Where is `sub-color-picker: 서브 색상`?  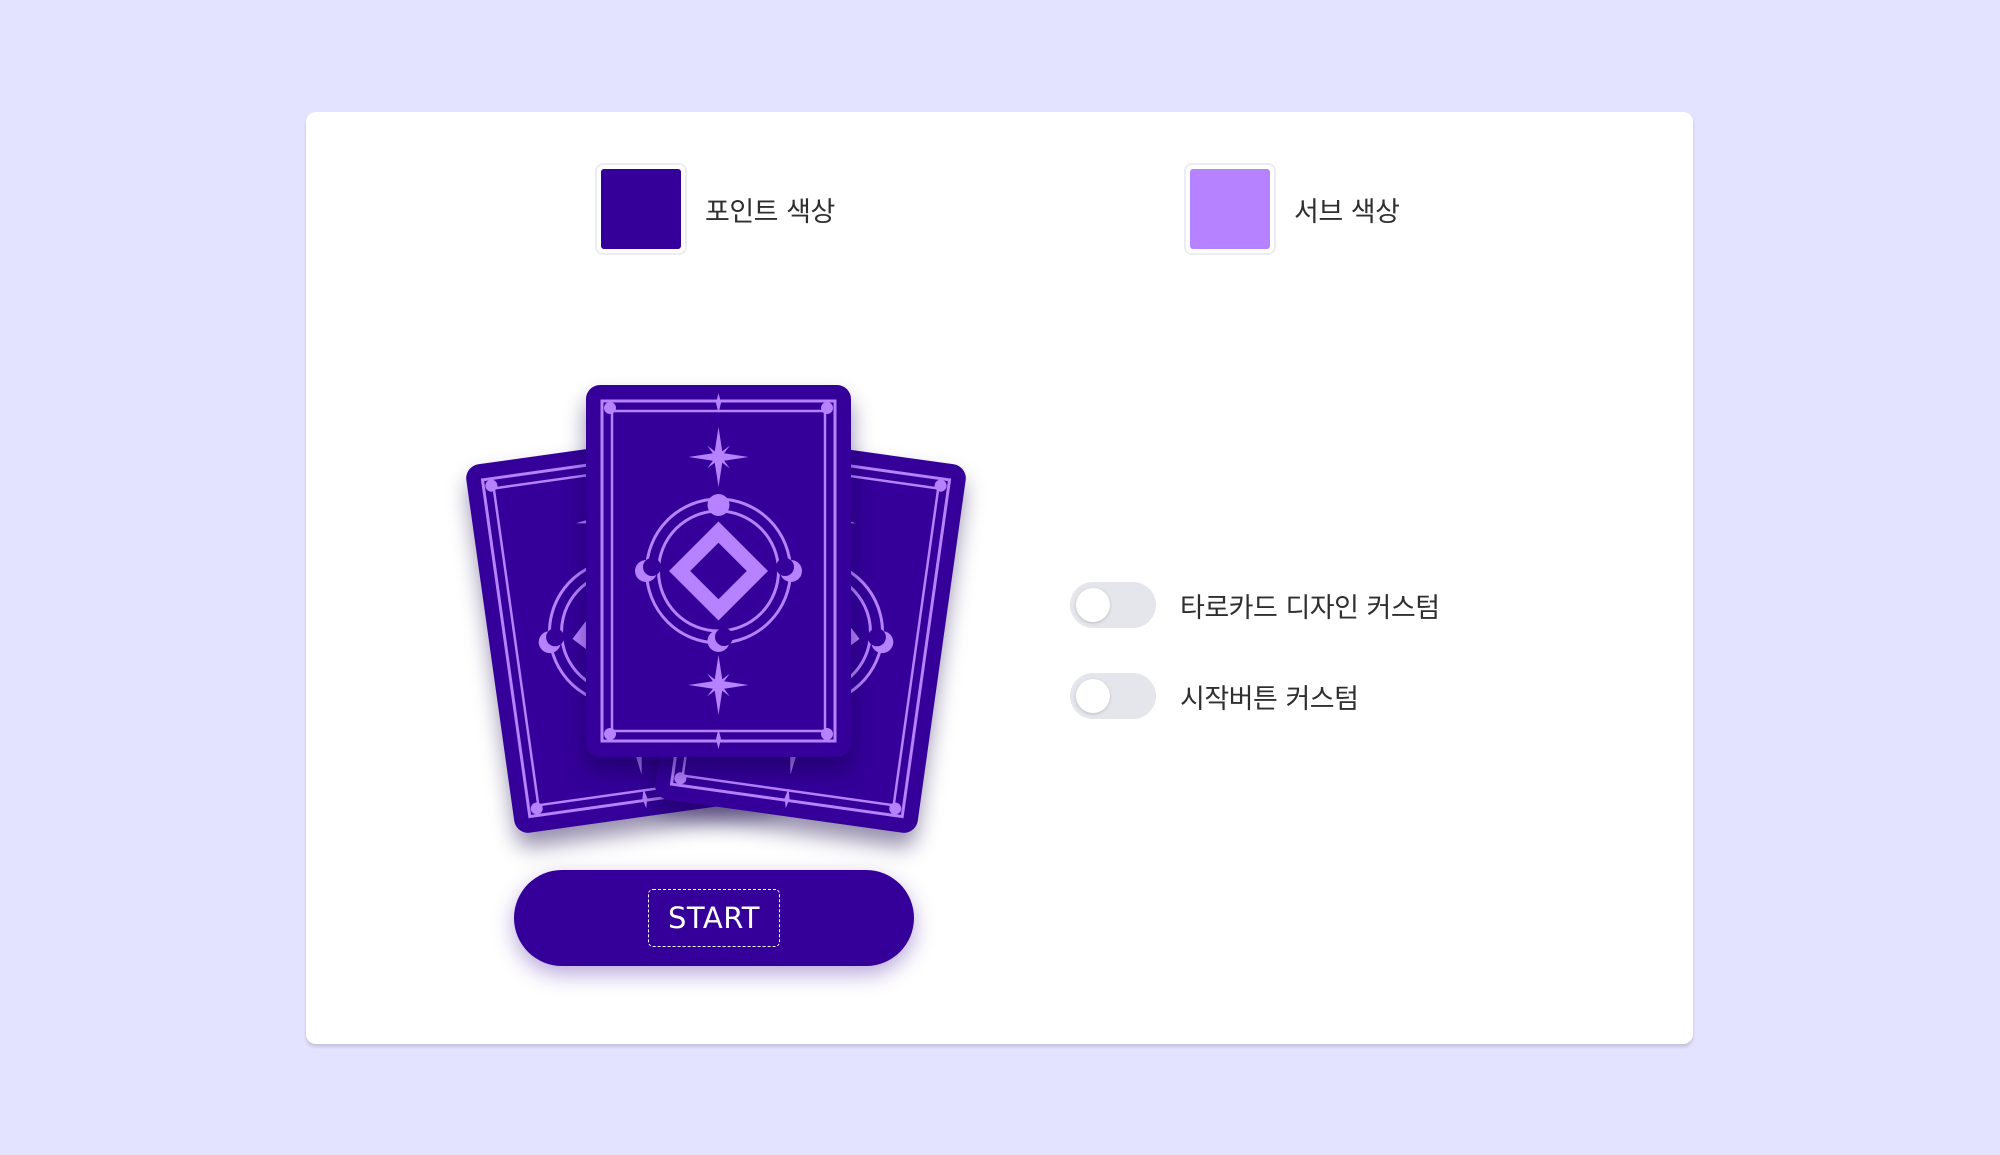
sub-color-picker: 서브 색상 is located at coordinates (1292, 209).